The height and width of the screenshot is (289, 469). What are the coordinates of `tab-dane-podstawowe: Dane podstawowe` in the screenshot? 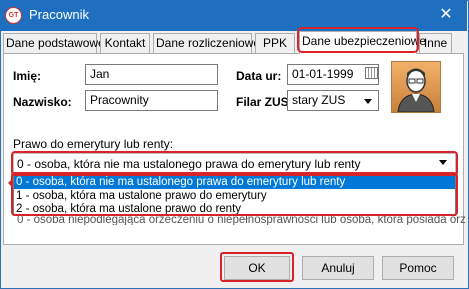 It's located at (54, 43).